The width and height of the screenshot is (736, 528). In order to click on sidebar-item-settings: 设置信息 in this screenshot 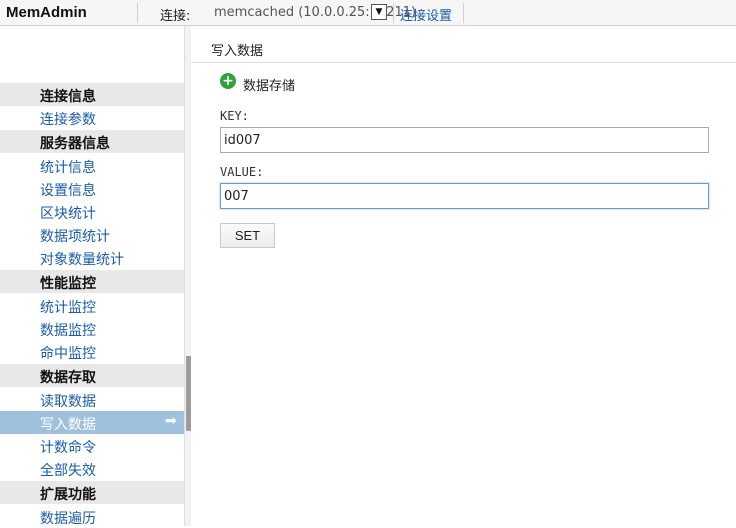, I will do `click(92, 188)`.